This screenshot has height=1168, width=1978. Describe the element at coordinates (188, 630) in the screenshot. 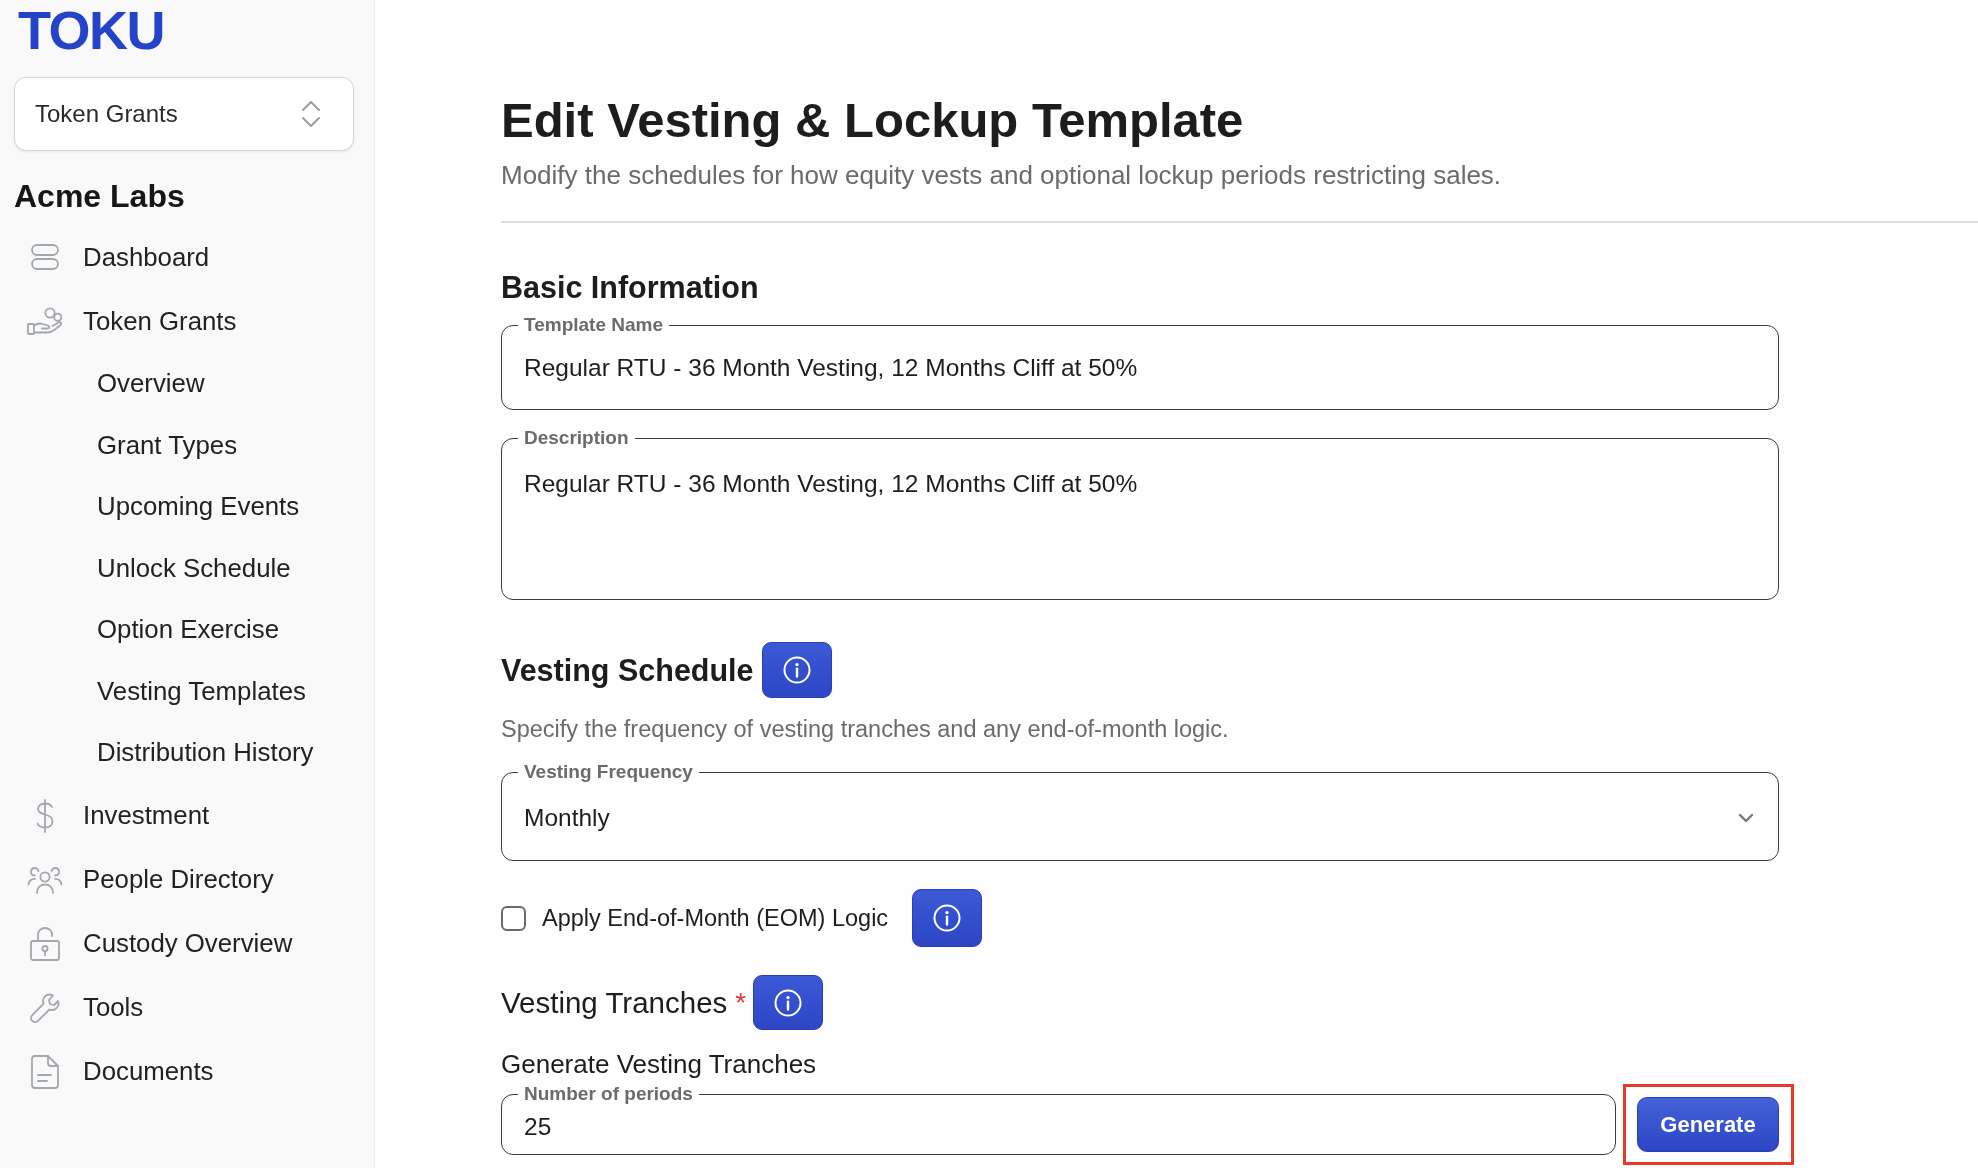

I see `nav-sublink: Option Exercise` at that location.